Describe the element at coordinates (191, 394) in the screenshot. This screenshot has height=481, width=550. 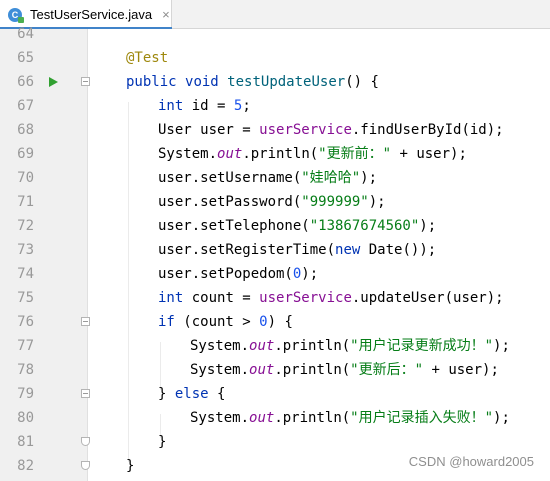
I see `code-text: } else {` at that location.